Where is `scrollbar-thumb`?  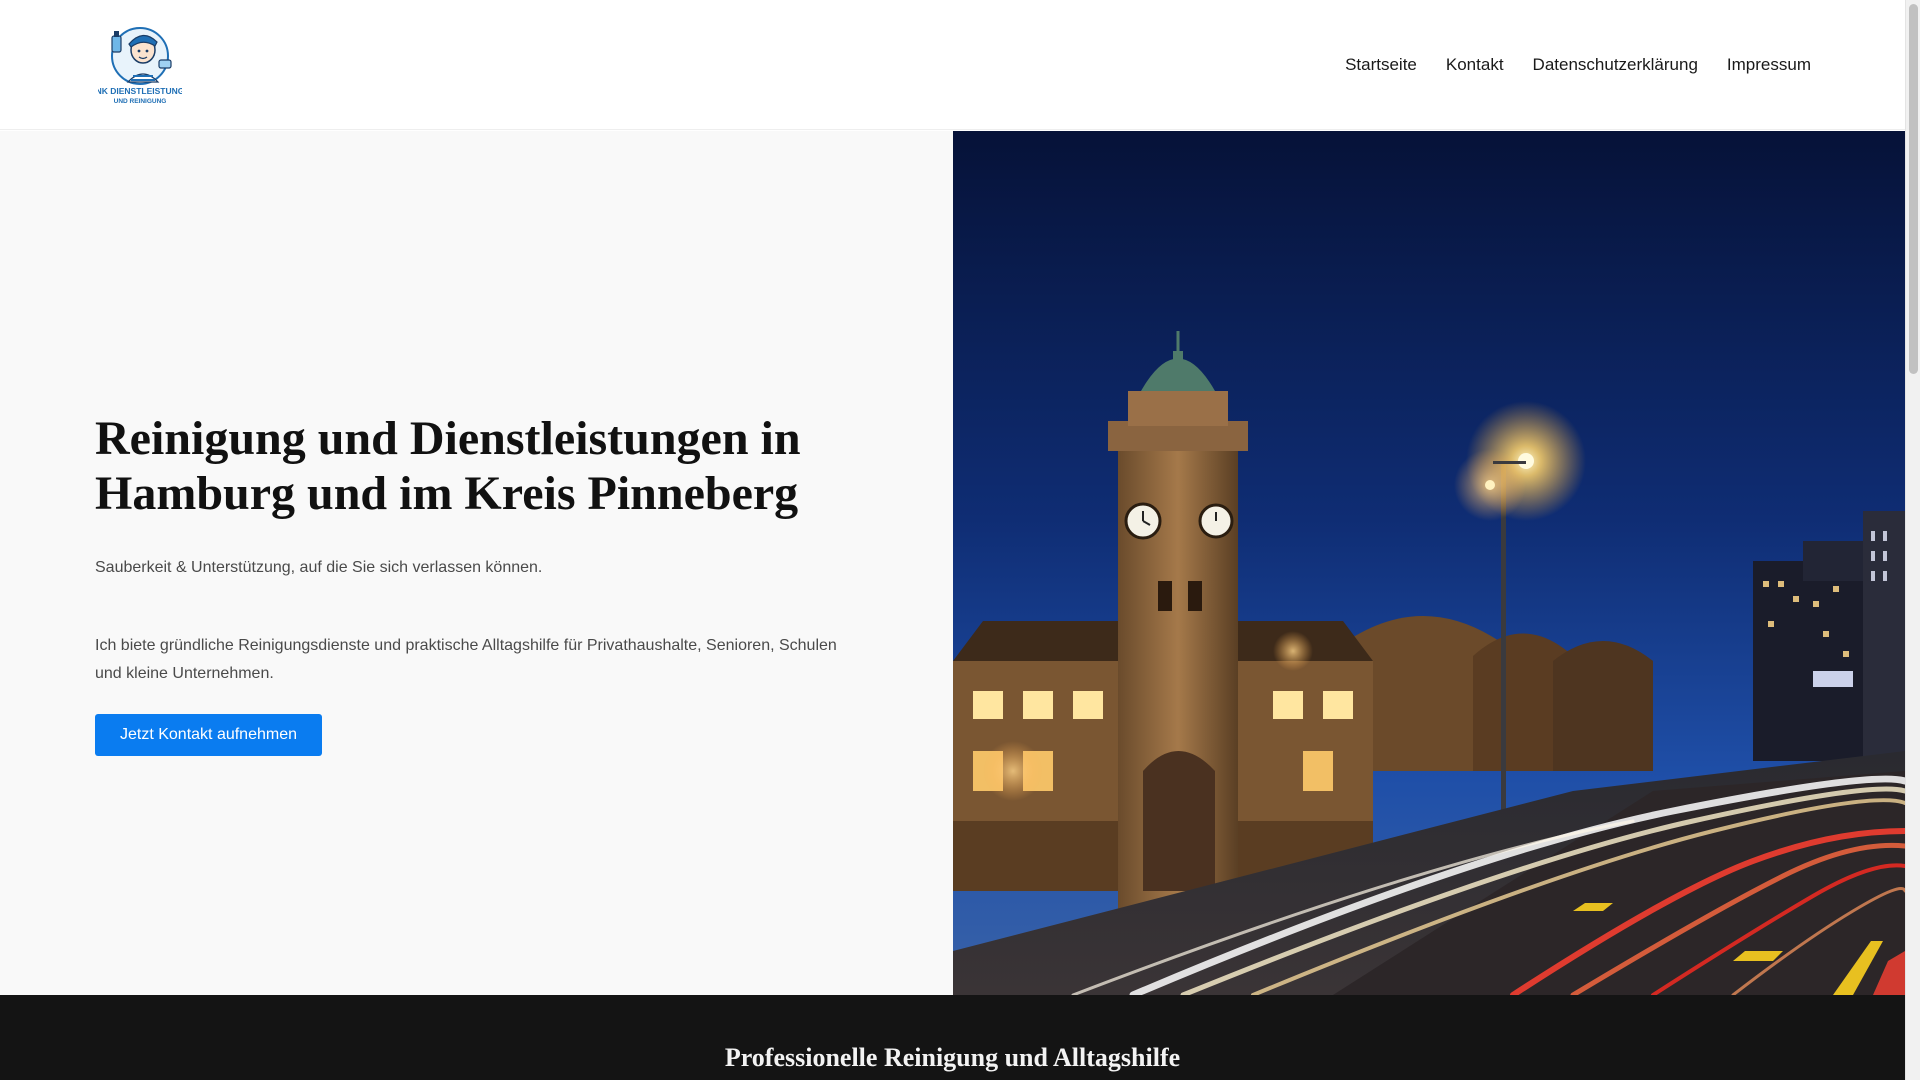
scrollbar-thumb is located at coordinates (1913, 189).